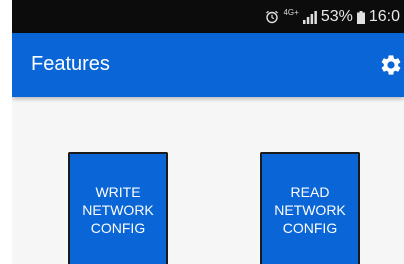 The image size is (404, 264). What do you see at coordinates (70, 64) in the screenshot?
I see `page-title: Features` at bounding box center [70, 64].